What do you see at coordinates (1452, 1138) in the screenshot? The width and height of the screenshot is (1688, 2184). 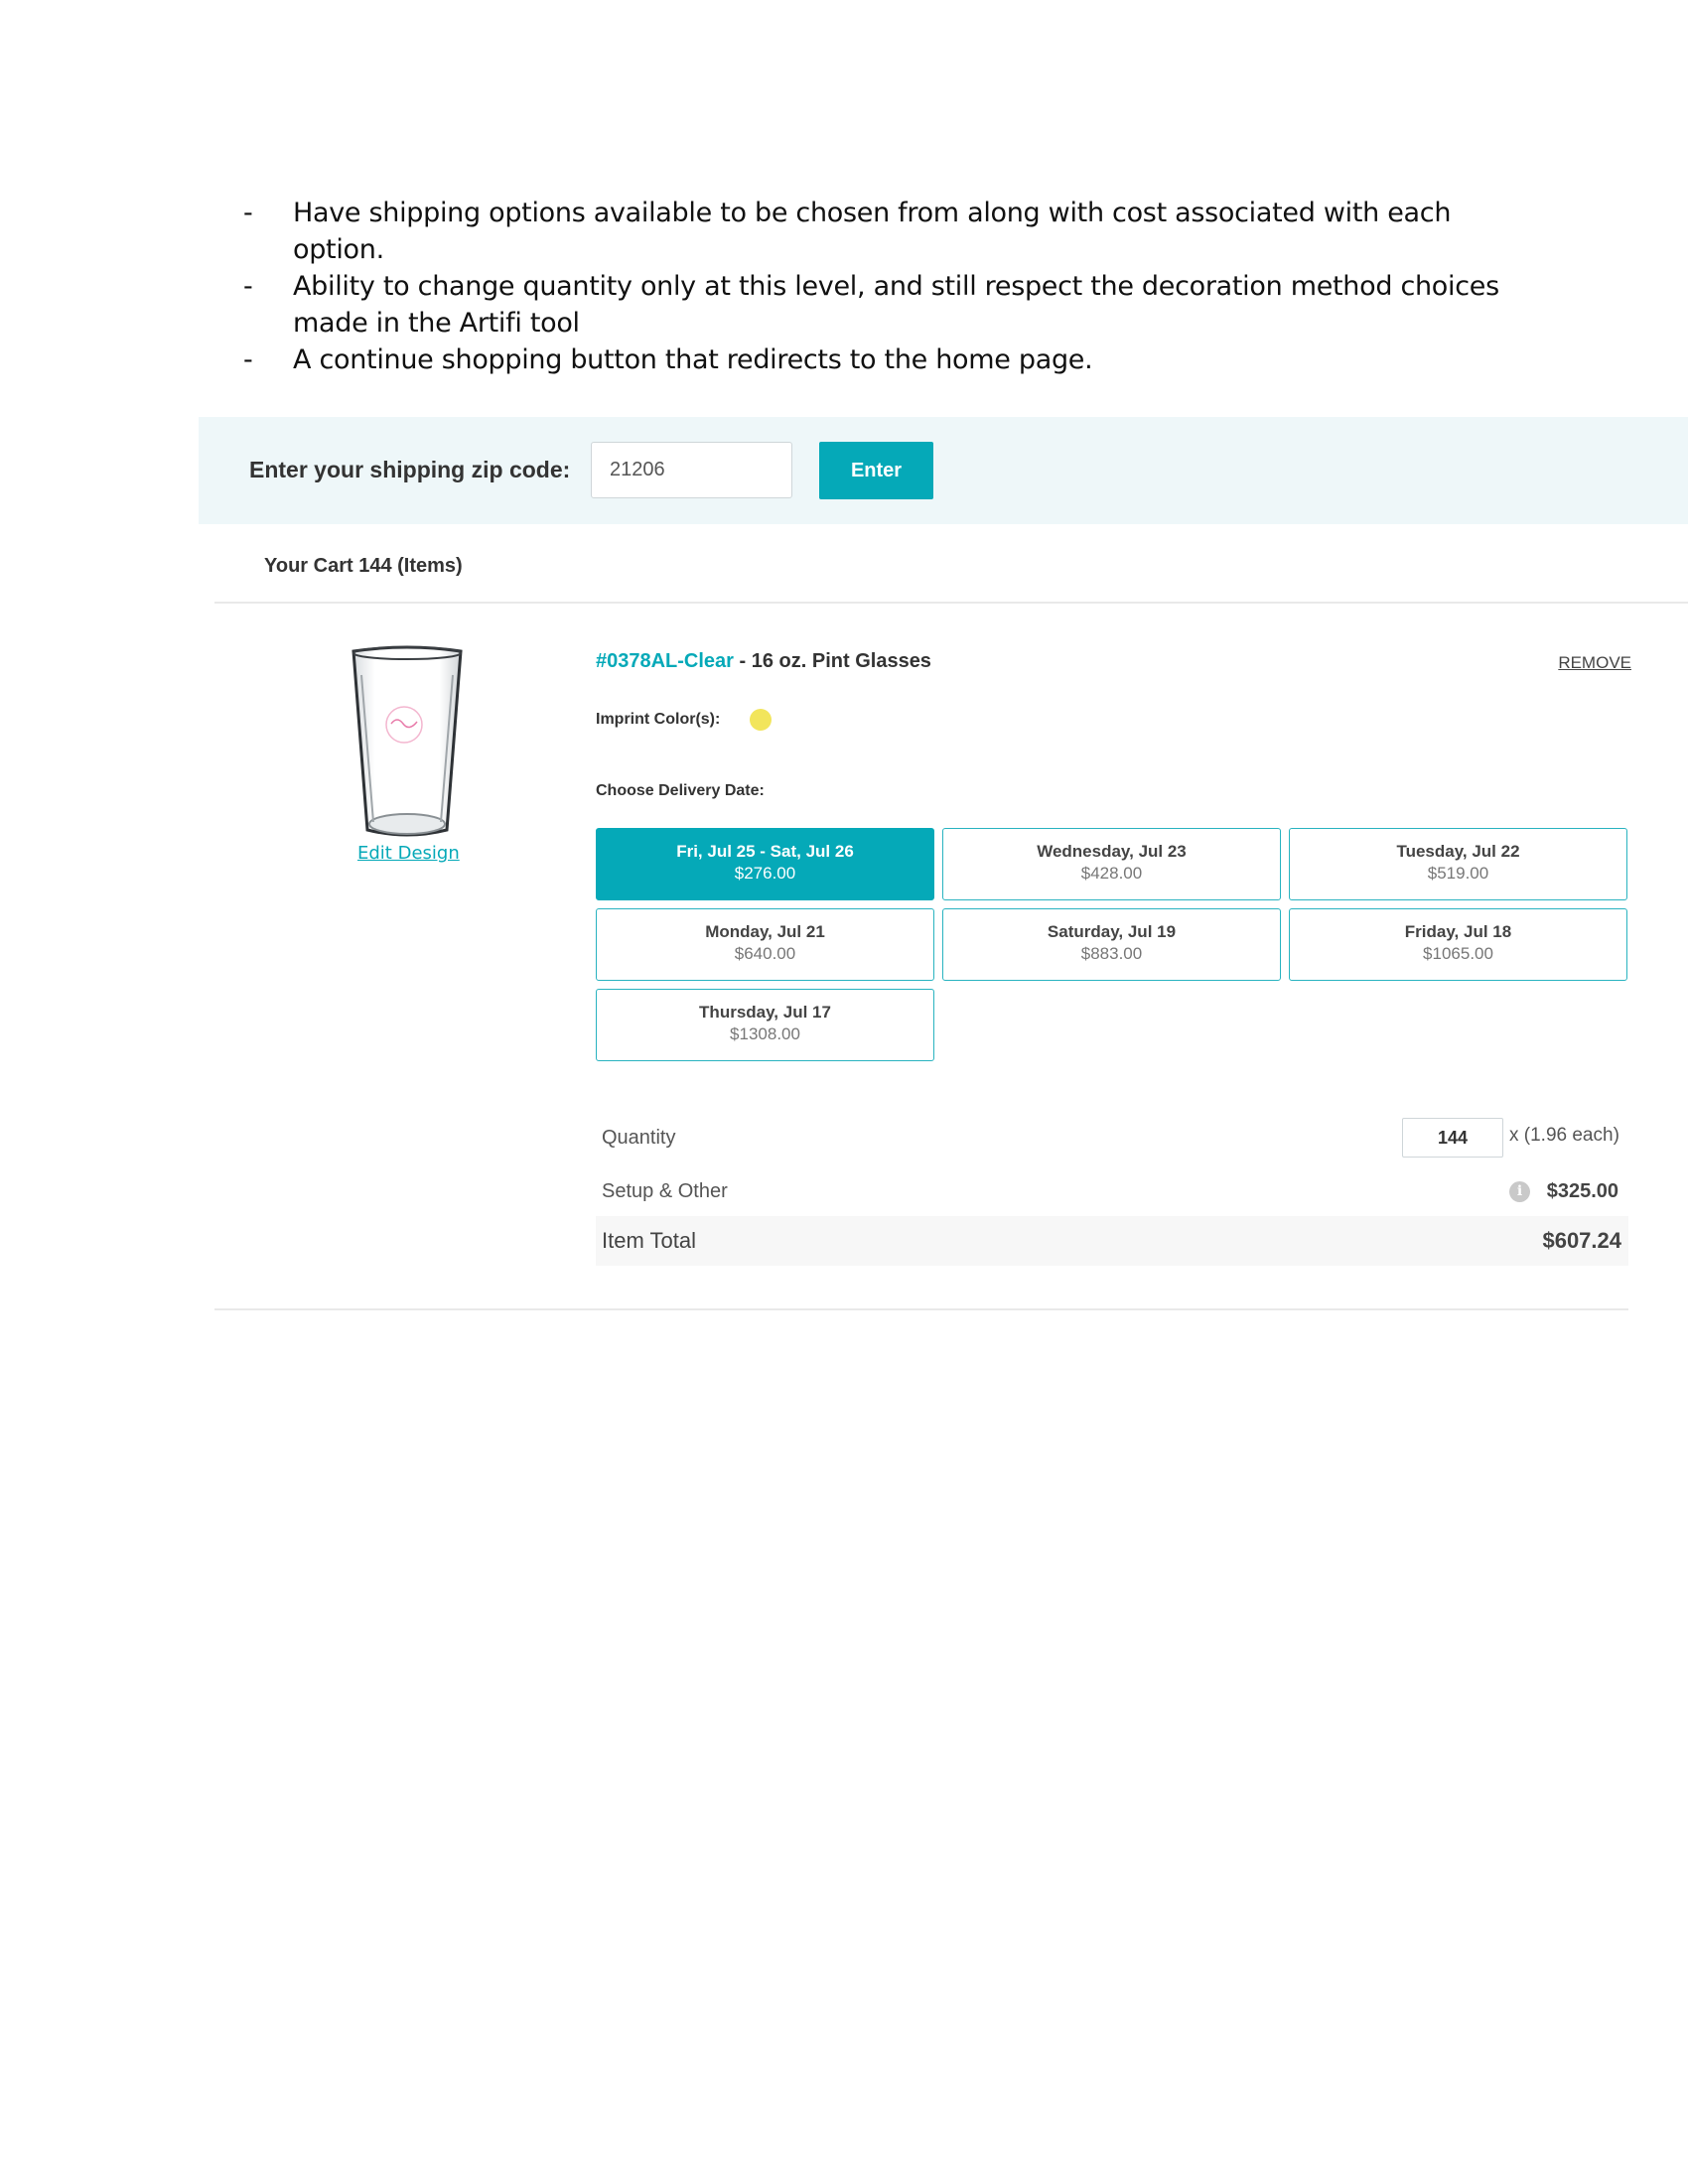 I see `quantity-input` at bounding box center [1452, 1138].